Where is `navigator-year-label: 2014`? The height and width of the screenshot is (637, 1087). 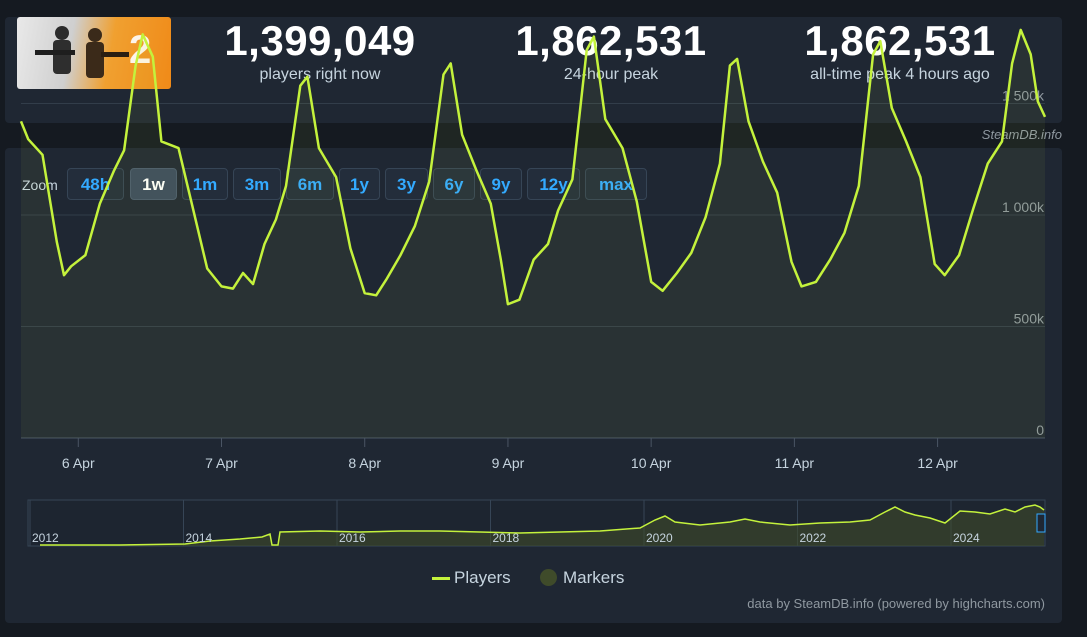 navigator-year-label: 2014 is located at coordinates (199, 538).